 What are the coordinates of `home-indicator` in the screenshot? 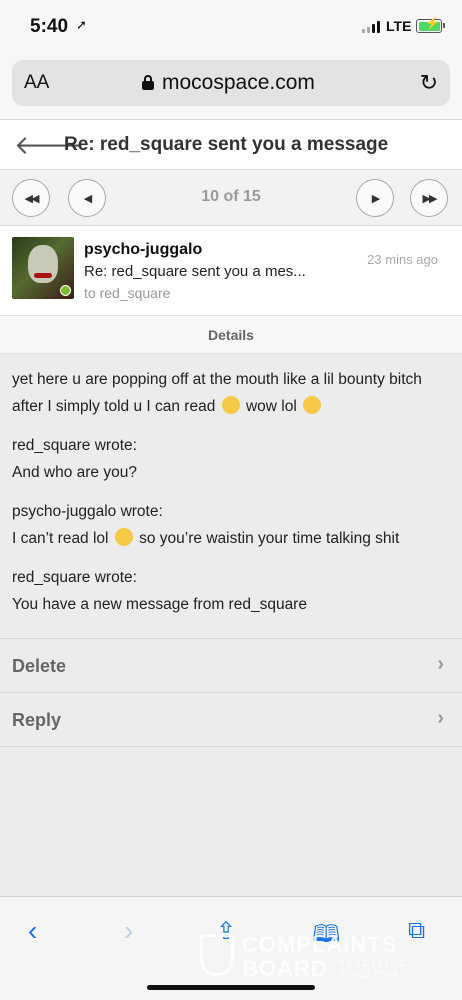 It's located at (231, 987).